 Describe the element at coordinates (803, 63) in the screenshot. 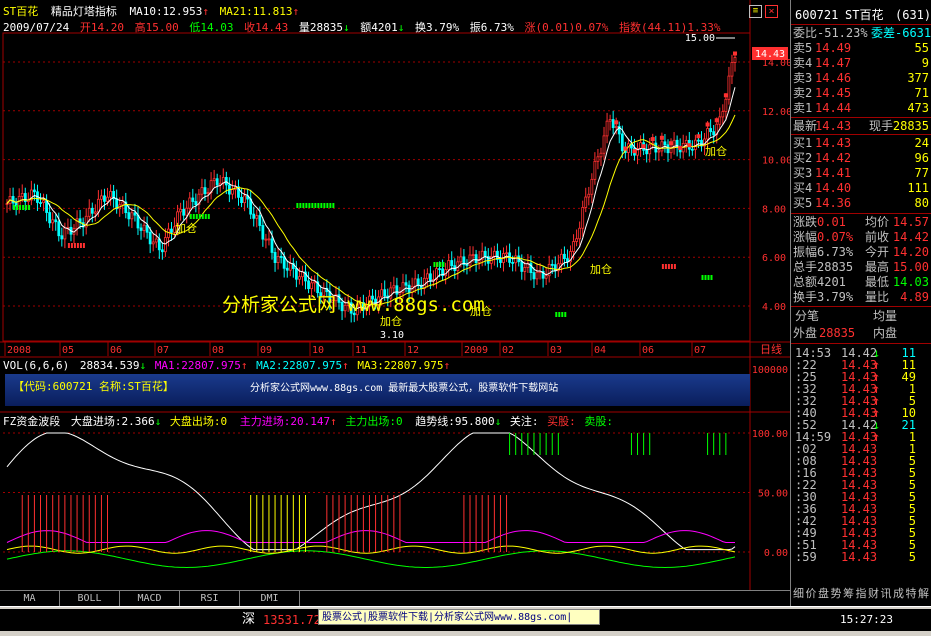

I see `sell-row-cell: 卖4` at that location.